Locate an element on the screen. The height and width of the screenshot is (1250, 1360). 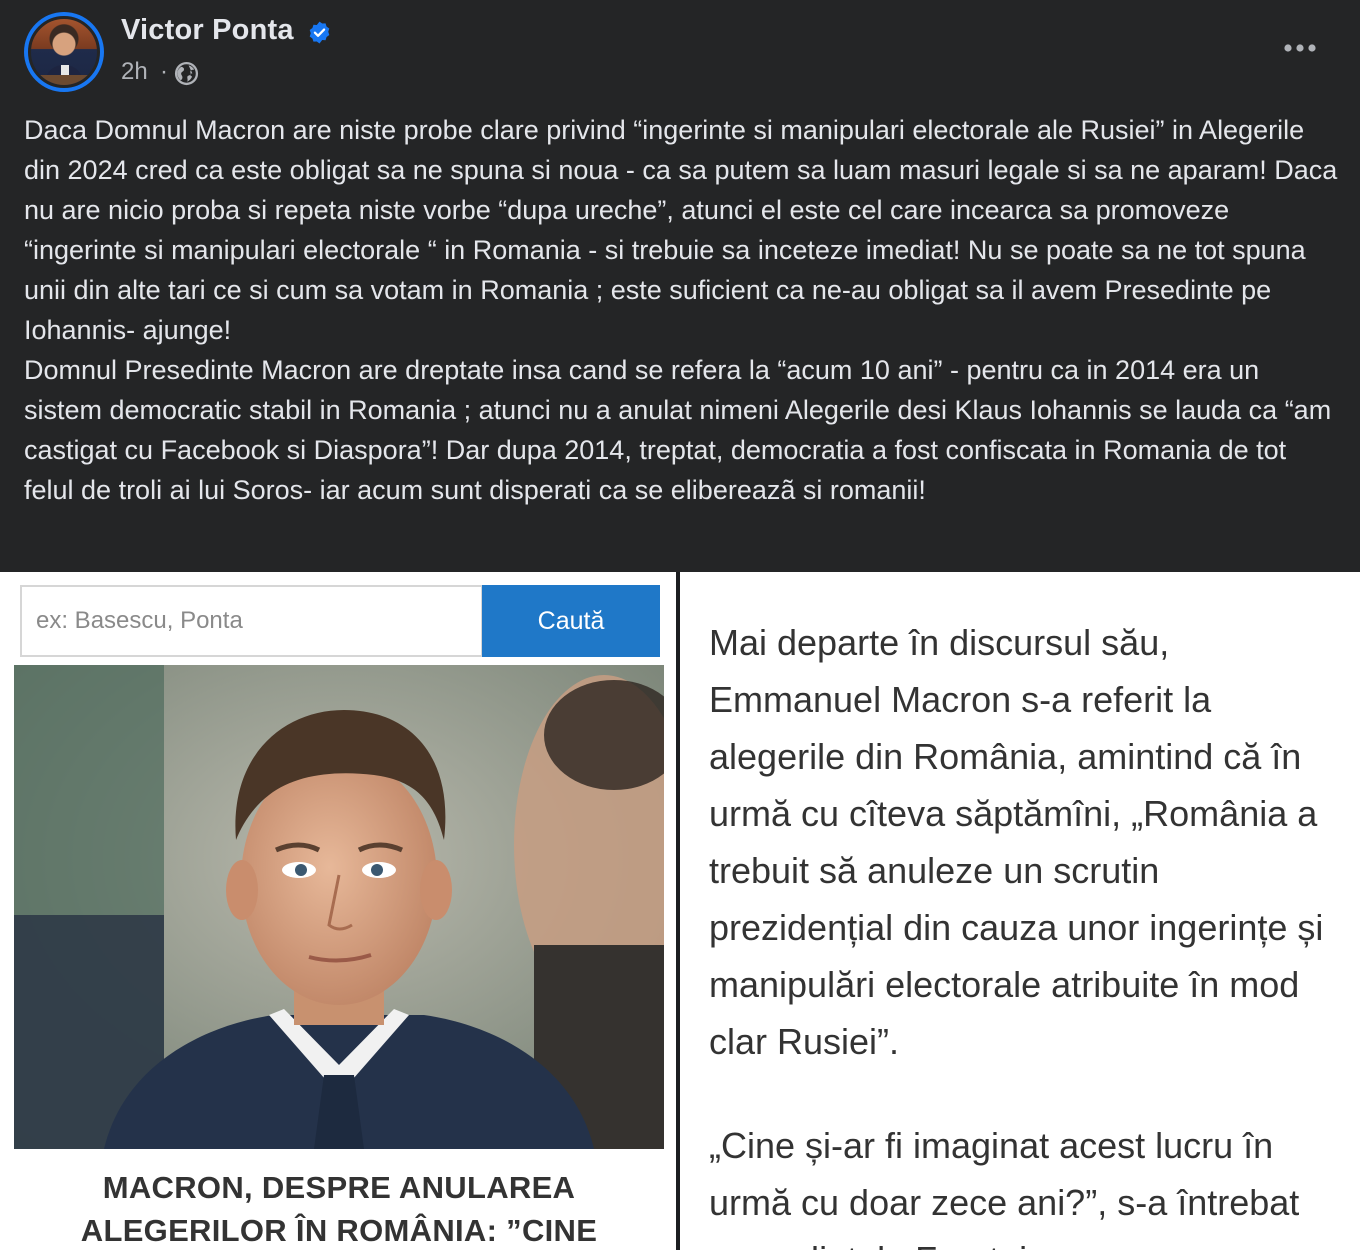
author-name: Victor Ponta is located at coordinates (207, 30).